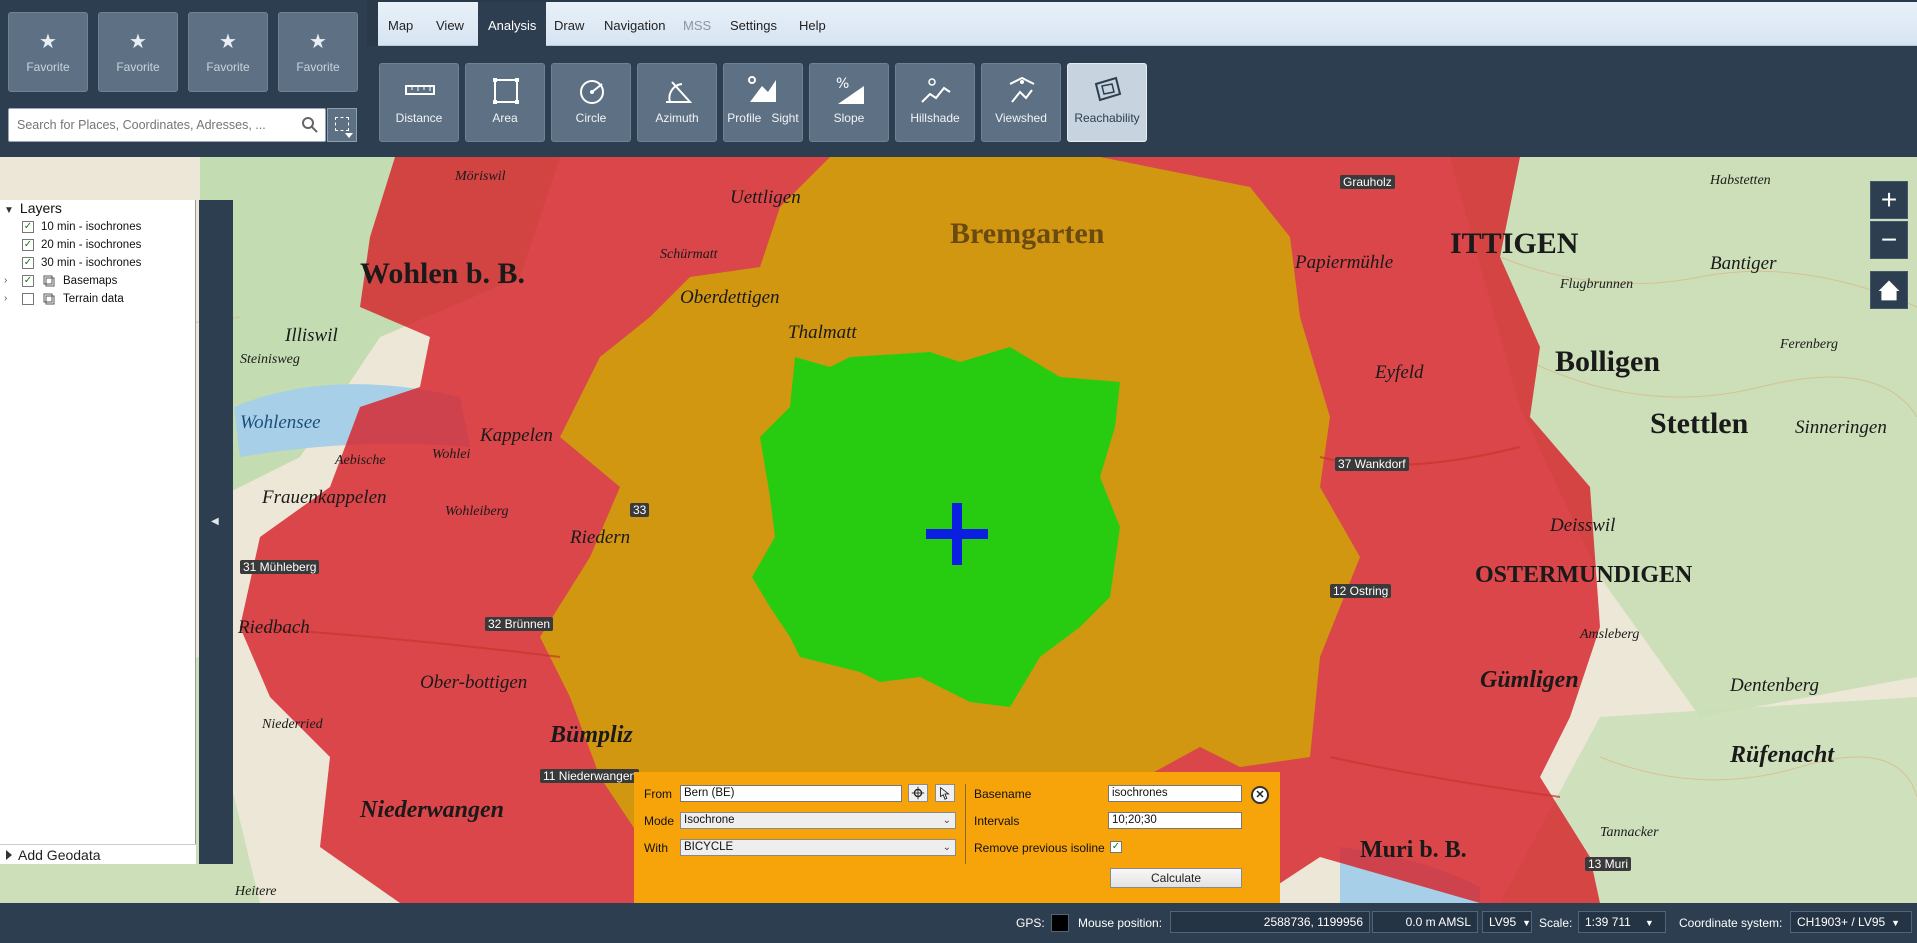 The width and height of the screenshot is (1917, 943). I want to click on close-button: ✕, so click(1260, 795).